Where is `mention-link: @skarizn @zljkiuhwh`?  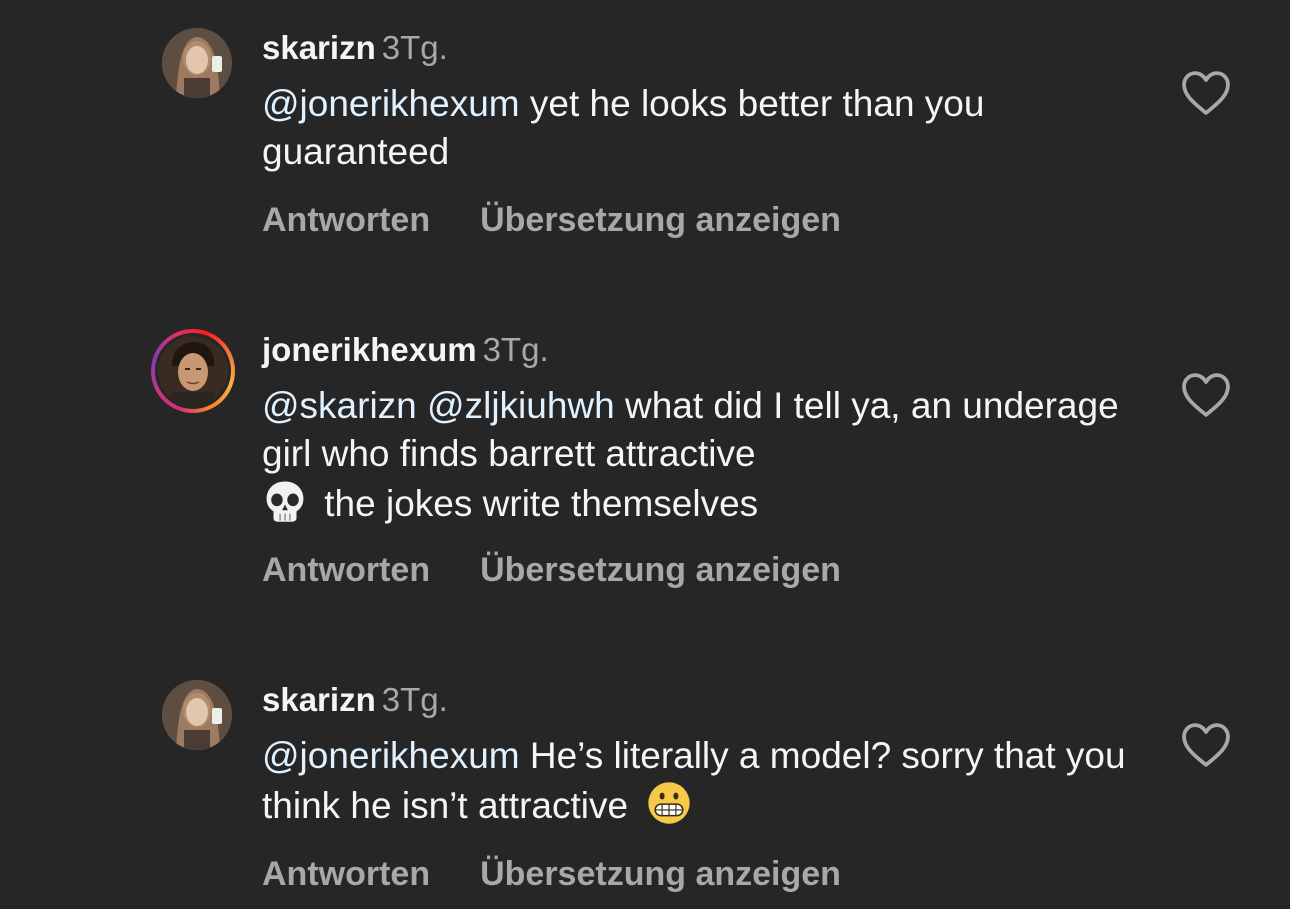 mention-link: @skarizn @zljkiuhwh is located at coordinates (438, 405).